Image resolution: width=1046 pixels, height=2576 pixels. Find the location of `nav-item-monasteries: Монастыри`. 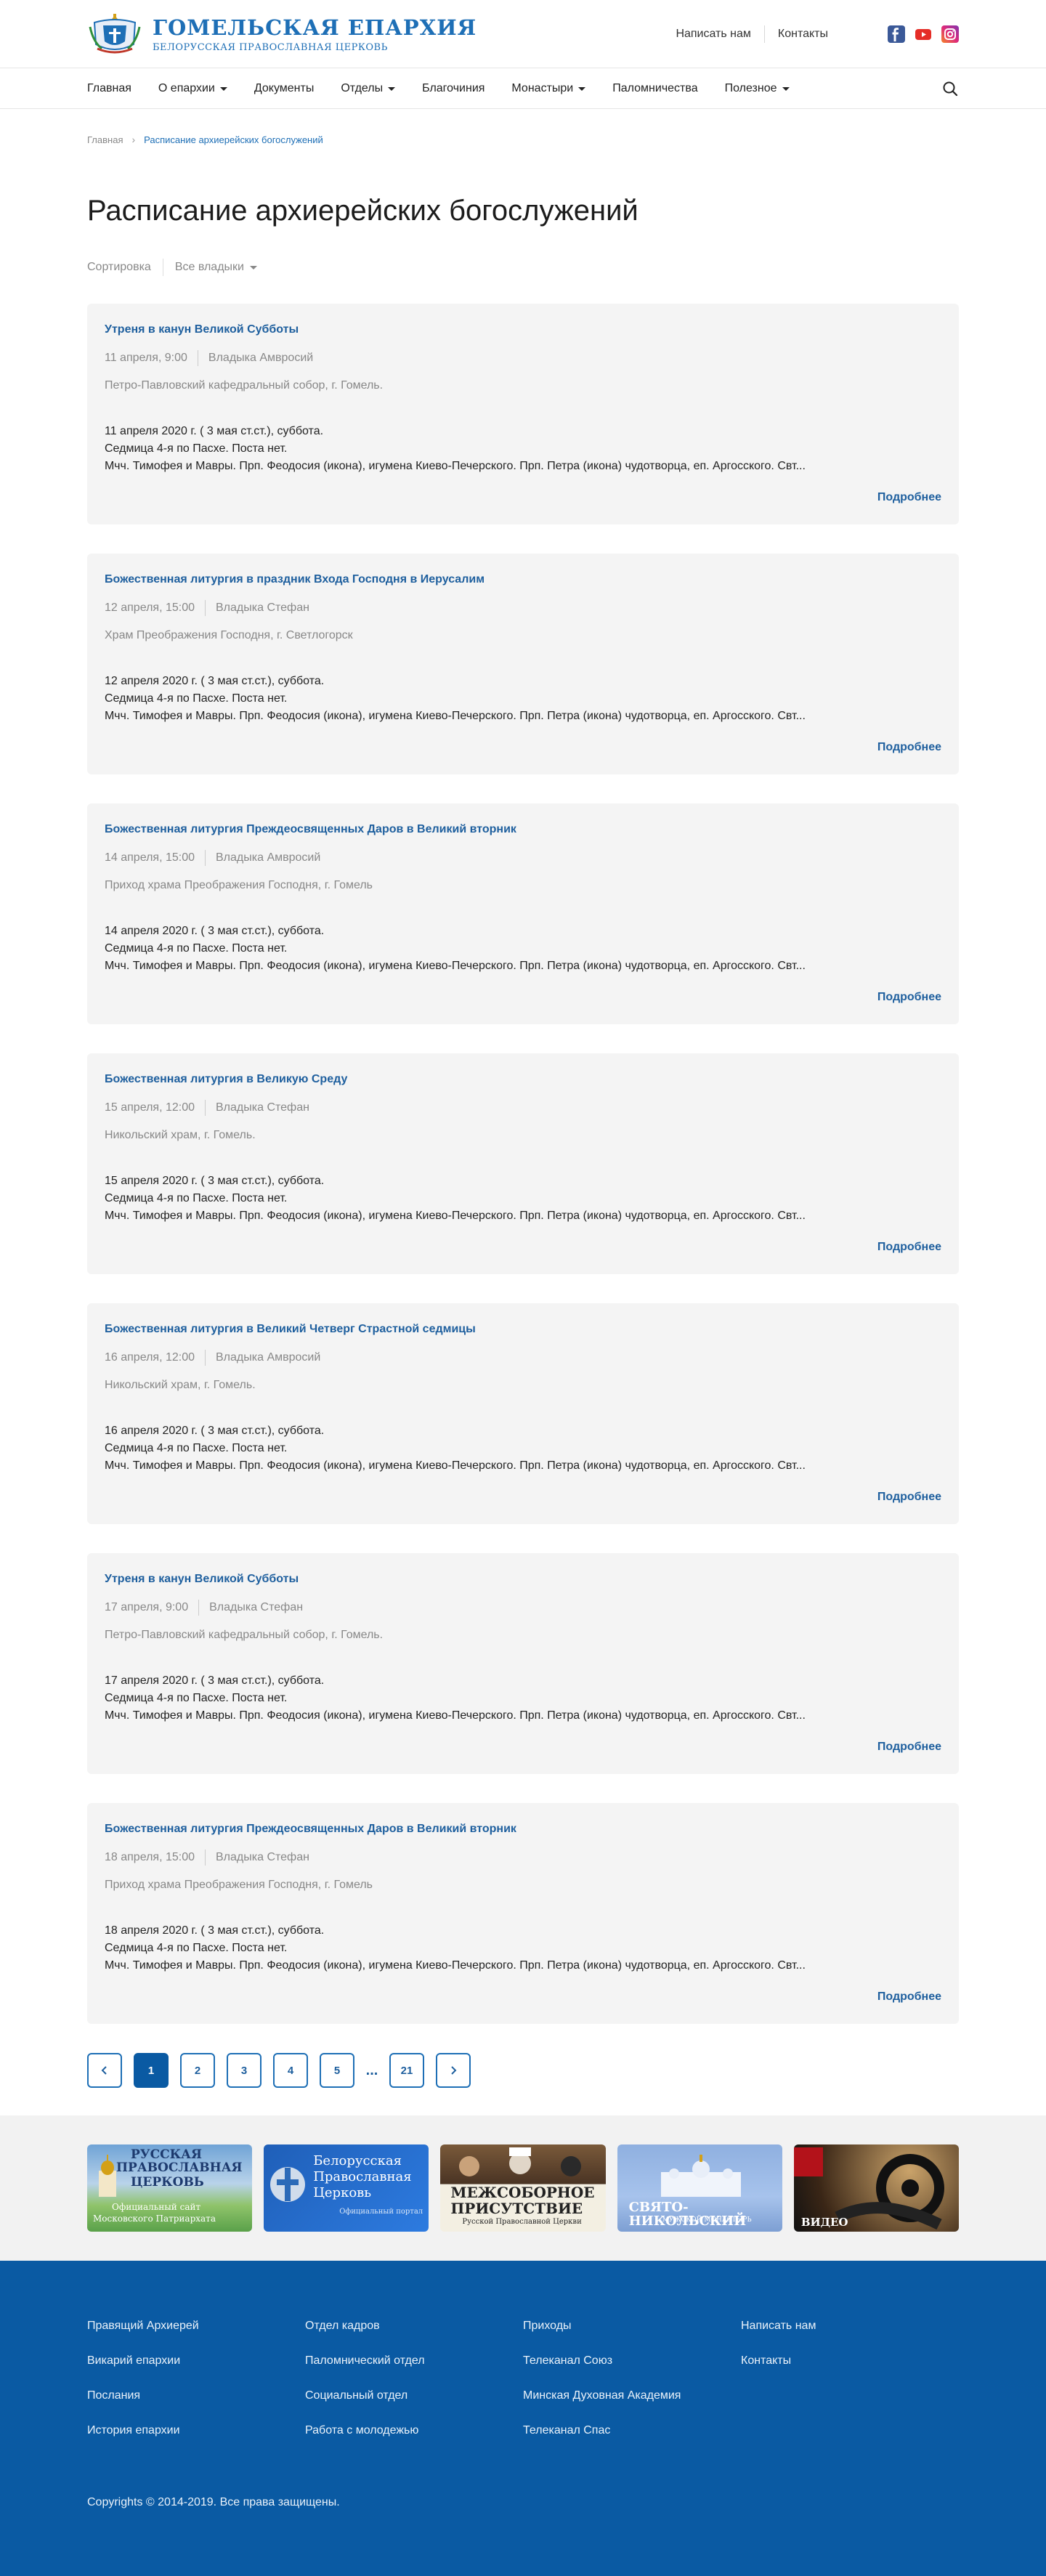

nav-item-monasteries: Монастыри is located at coordinates (548, 88).